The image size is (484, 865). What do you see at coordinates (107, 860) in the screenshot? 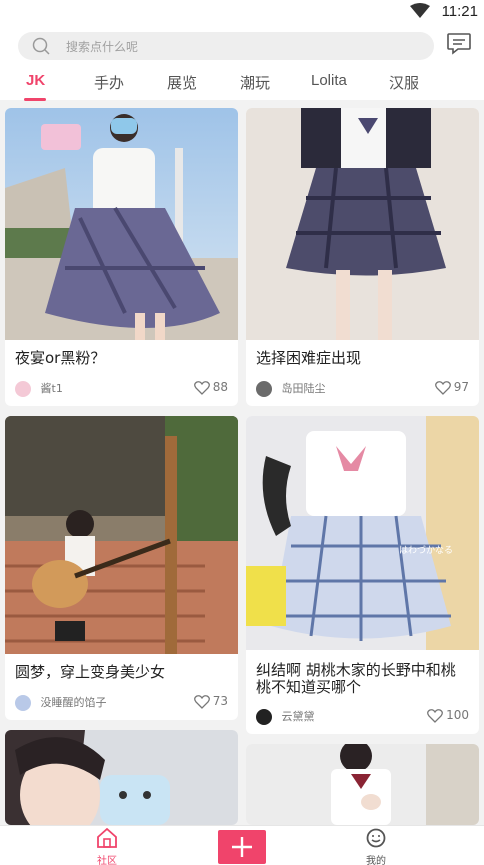
I see `nav-community-label: 社区` at bounding box center [107, 860].